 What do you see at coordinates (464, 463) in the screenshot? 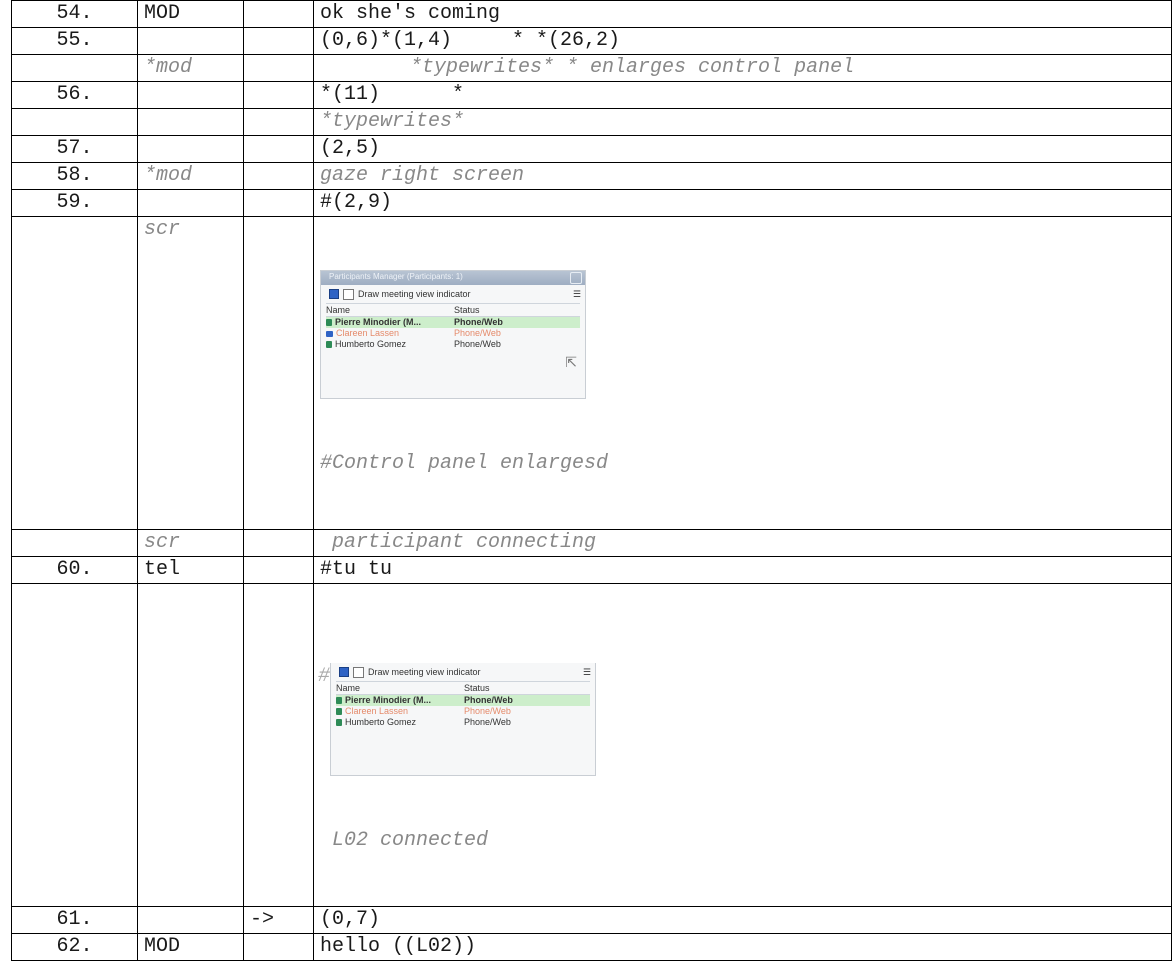
I see `screenshot-caption: #Control panel enlargesd` at bounding box center [464, 463].